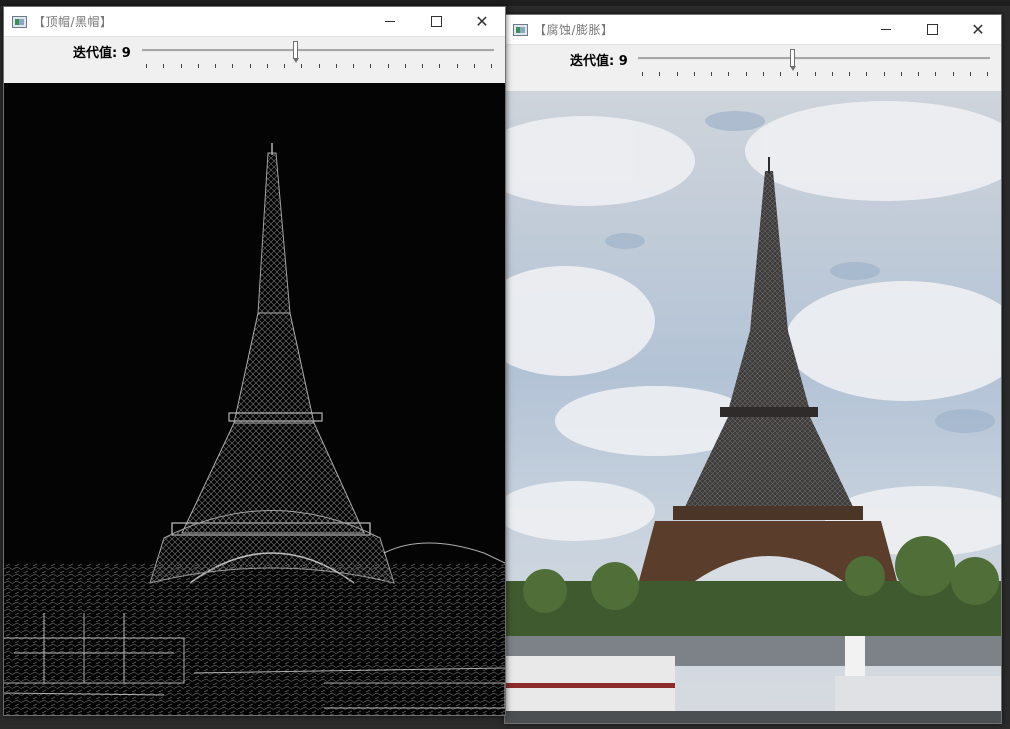  Describe the element at coordinates (574, 30) in the screenshot. I see `window-title: 【腐蚀/膨胀】` at that location.